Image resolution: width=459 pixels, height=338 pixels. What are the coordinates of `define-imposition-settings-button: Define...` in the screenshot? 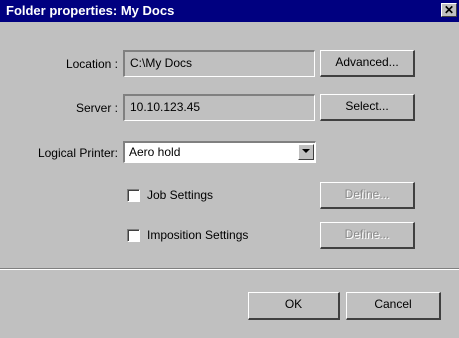 It's located at (367, 235).